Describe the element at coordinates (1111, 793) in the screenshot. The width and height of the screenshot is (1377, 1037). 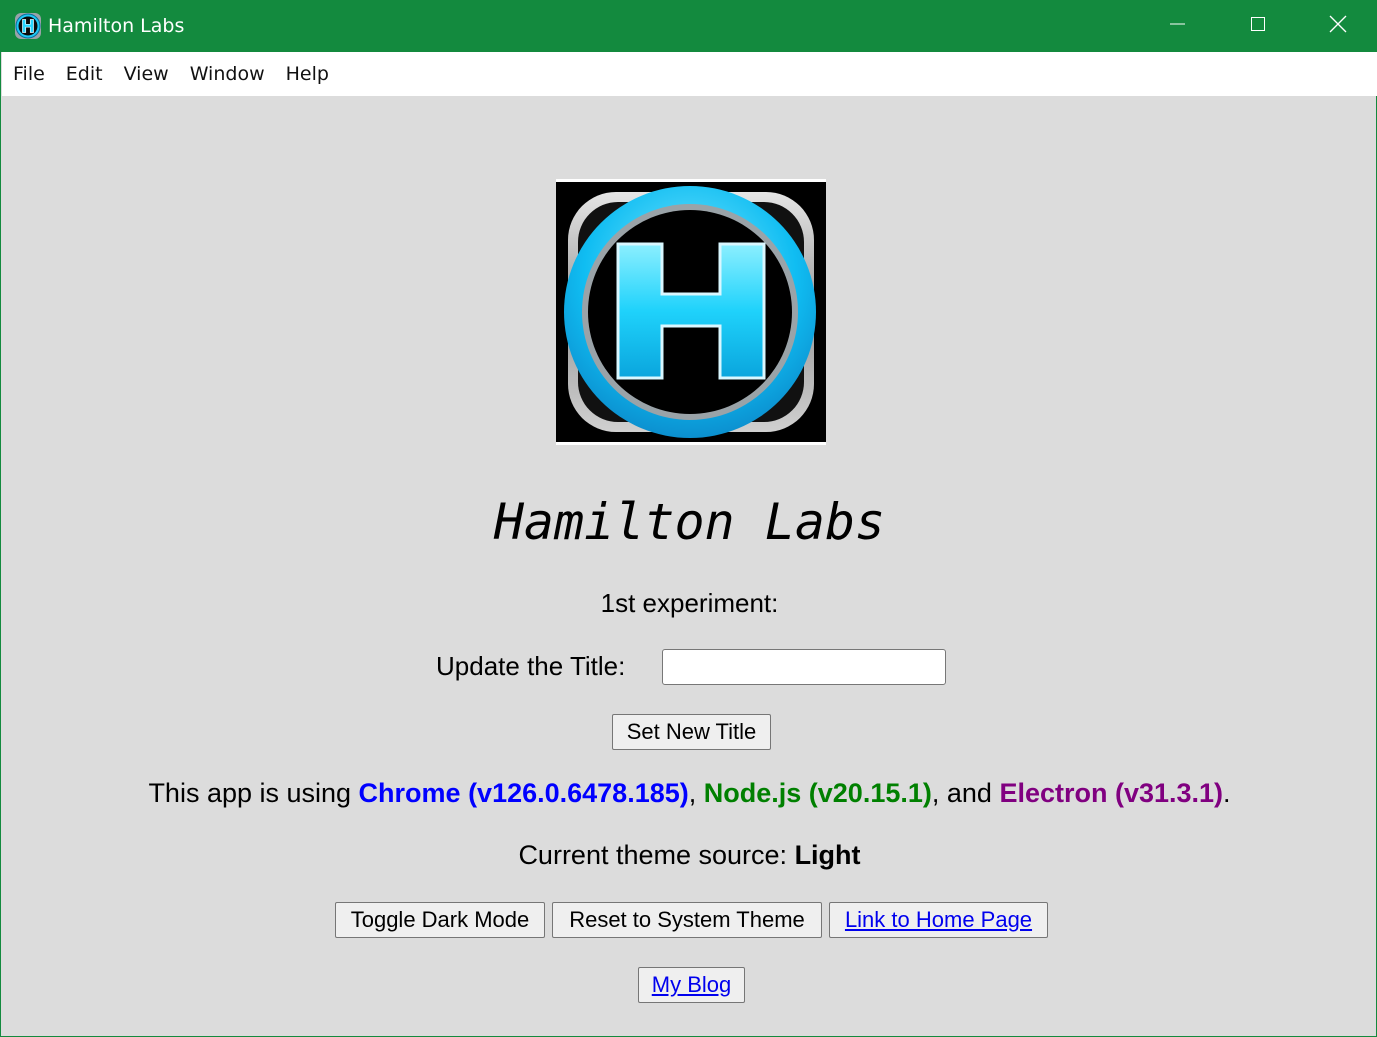
I see `electron-version: Electron (v31.3.1)` at that location.